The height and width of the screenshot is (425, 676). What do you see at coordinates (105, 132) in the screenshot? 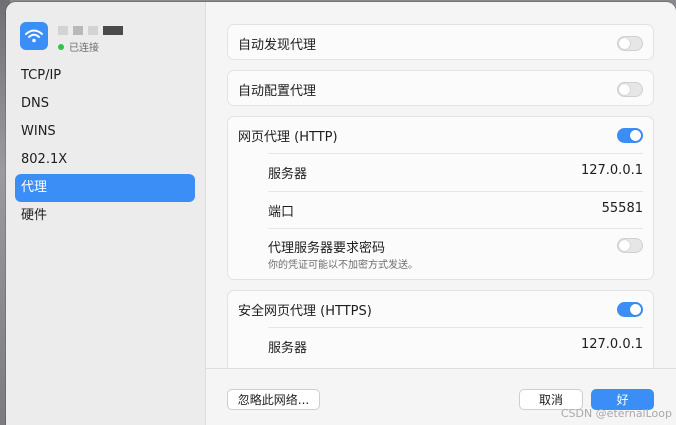
I see `sidebar-item-wins: WINS` at bounding box center [105, 132].